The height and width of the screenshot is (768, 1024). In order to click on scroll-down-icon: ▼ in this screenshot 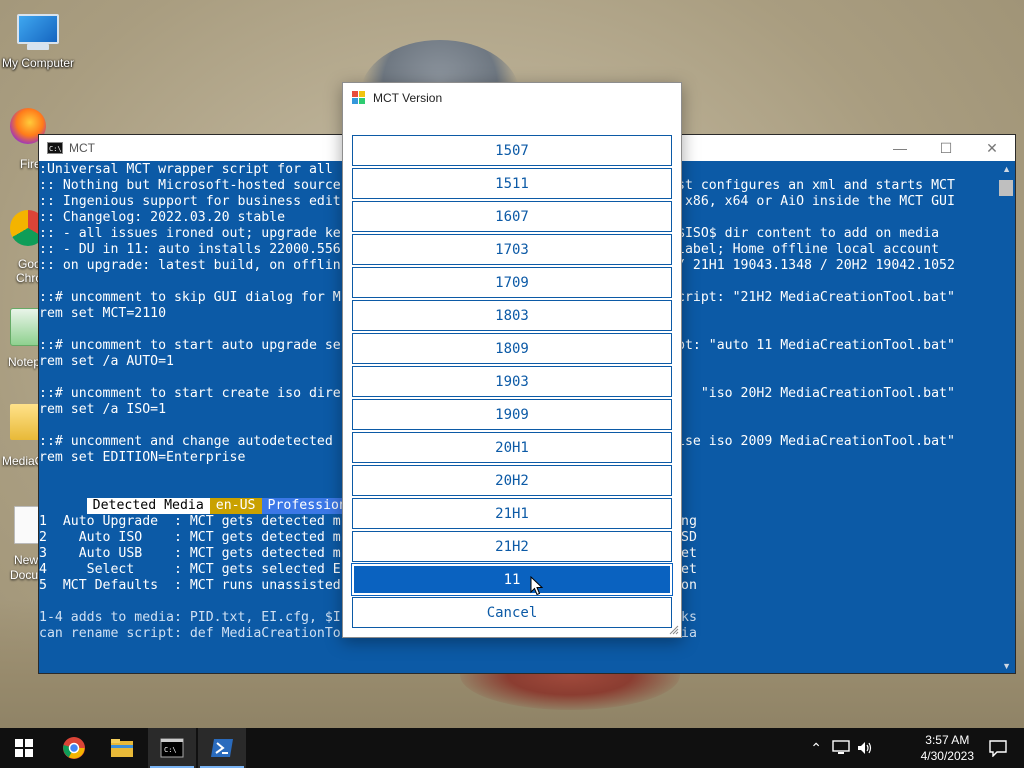, I will do `click(1006, 666)`.